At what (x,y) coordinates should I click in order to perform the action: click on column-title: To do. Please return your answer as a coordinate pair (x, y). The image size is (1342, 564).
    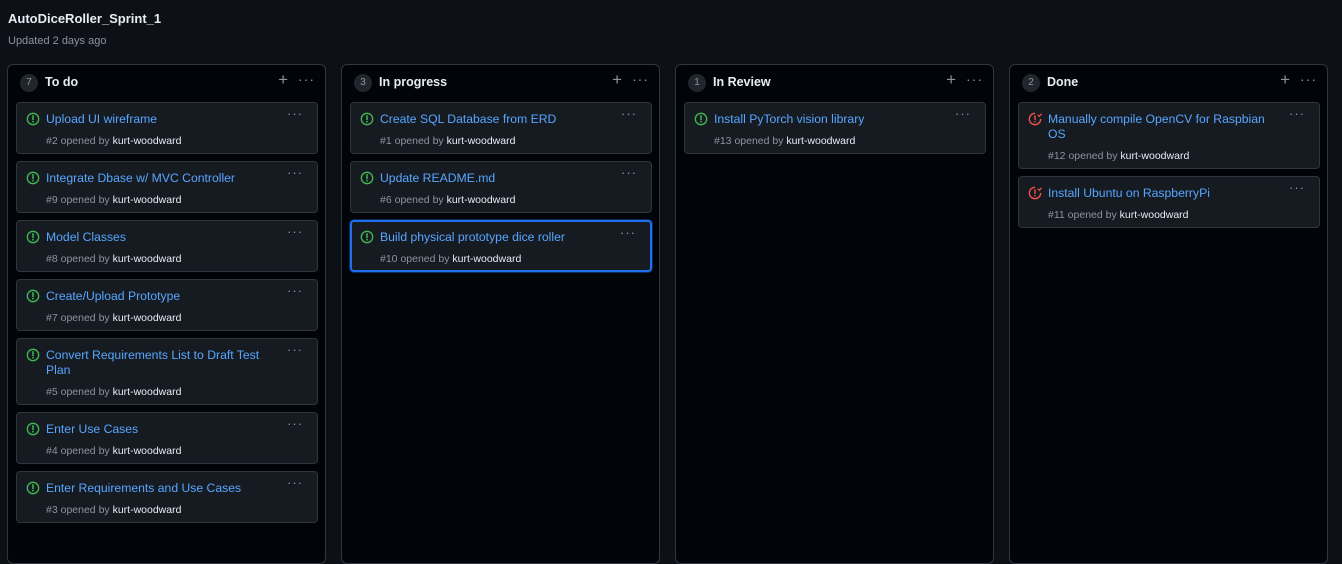
    Looking at the image, I should click on (62, 82).